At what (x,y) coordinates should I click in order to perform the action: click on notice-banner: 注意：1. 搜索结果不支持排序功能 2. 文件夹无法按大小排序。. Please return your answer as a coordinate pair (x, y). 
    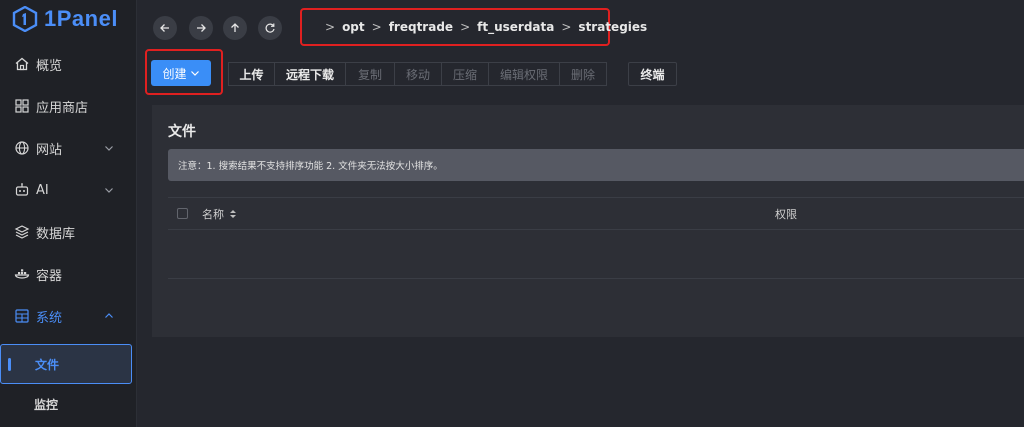
    Looking at the image, I should click on (596, 165).